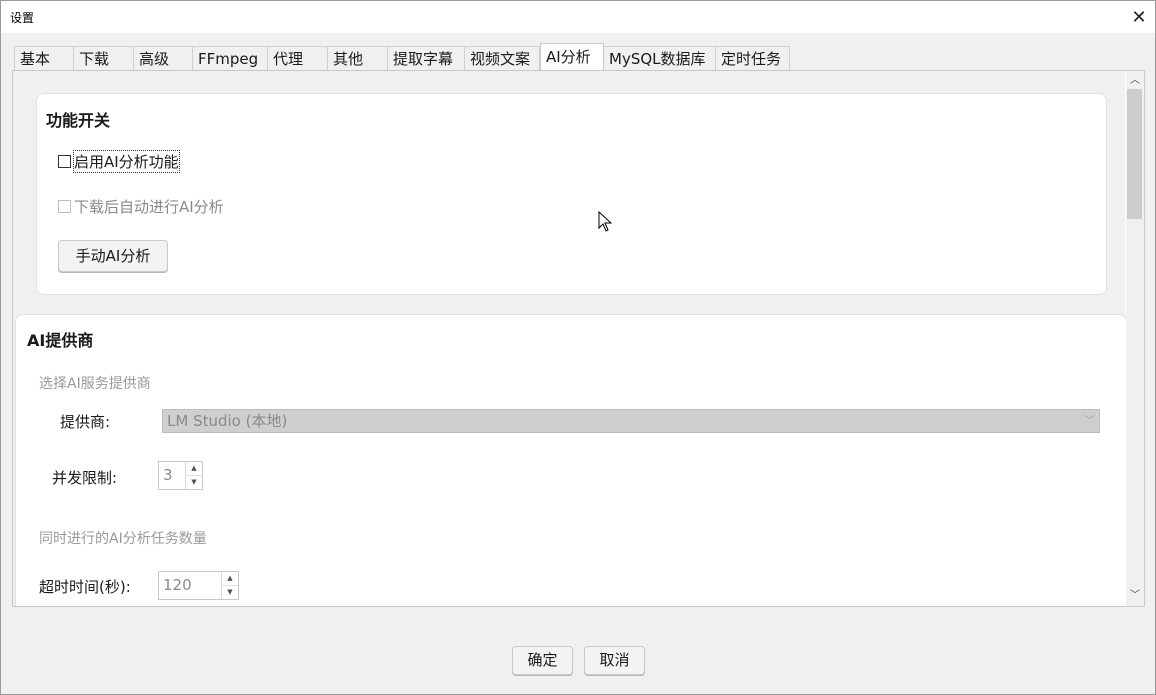  I want to click on tab-scheduled-tasks: 定时任务, so click(753, 58).